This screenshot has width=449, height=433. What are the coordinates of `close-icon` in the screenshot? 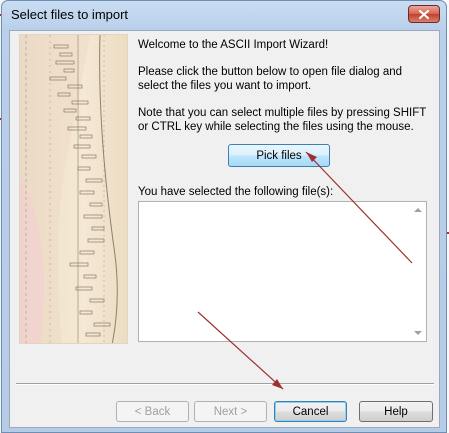 It's located at (424, 14).